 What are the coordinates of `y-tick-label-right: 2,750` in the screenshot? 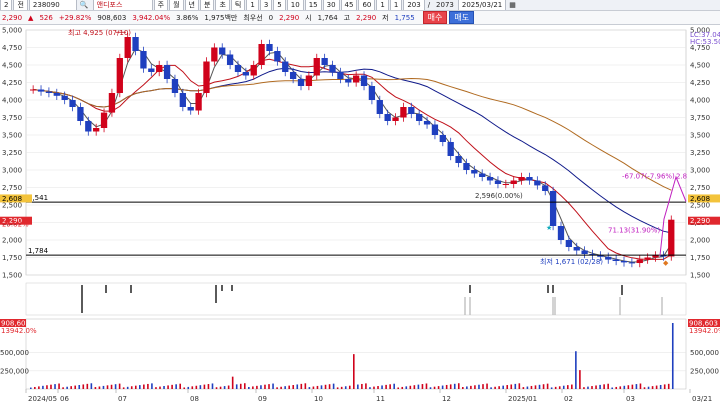 It's located at (700, 188).